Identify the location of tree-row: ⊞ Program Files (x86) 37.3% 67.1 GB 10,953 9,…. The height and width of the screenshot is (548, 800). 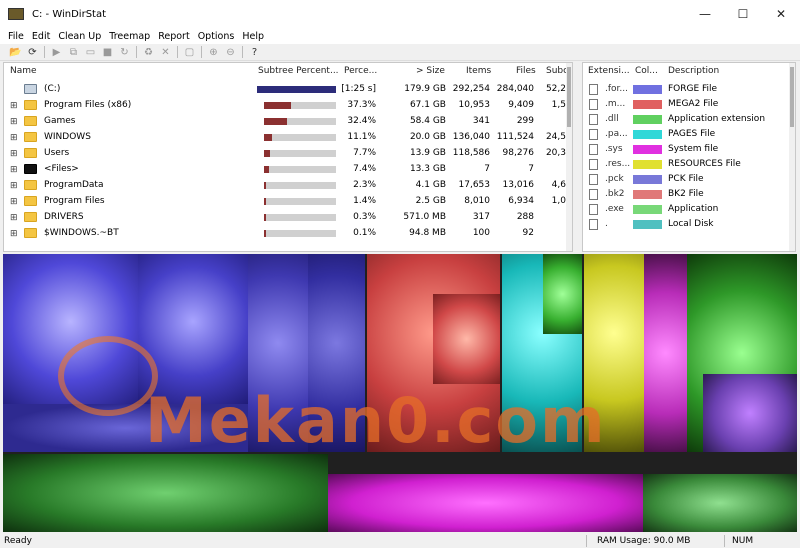
(288, 105).